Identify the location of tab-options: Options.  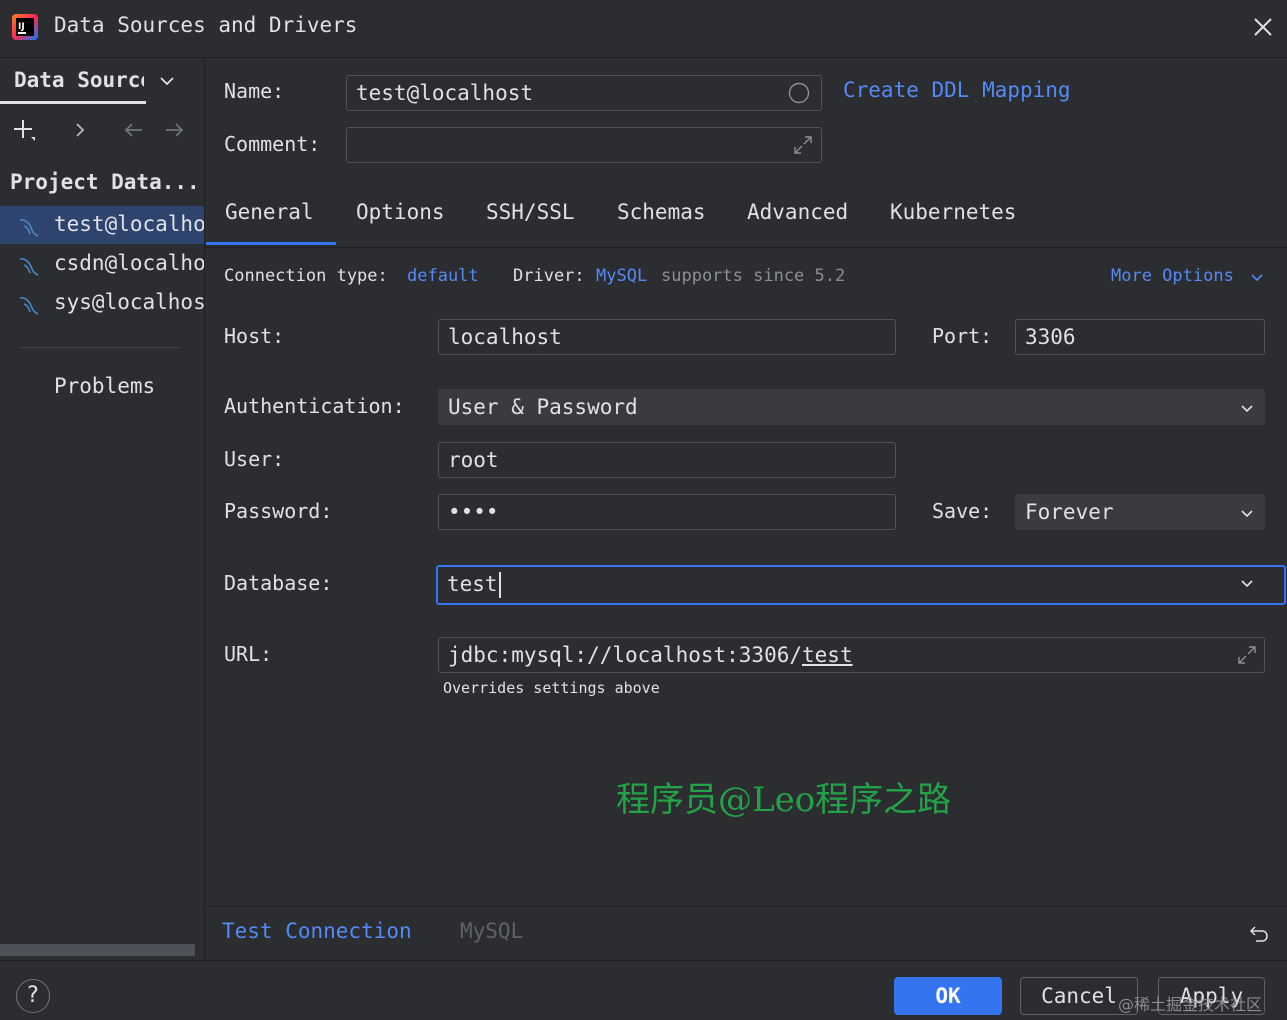
(400, 212).